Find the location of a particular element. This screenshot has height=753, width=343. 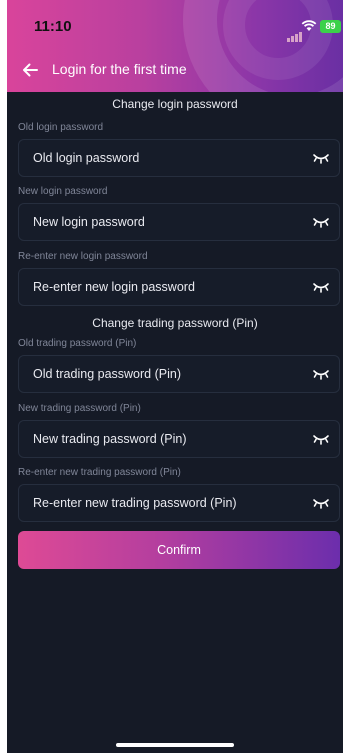

old-trading-password-field is located at coordinates (179, 374).